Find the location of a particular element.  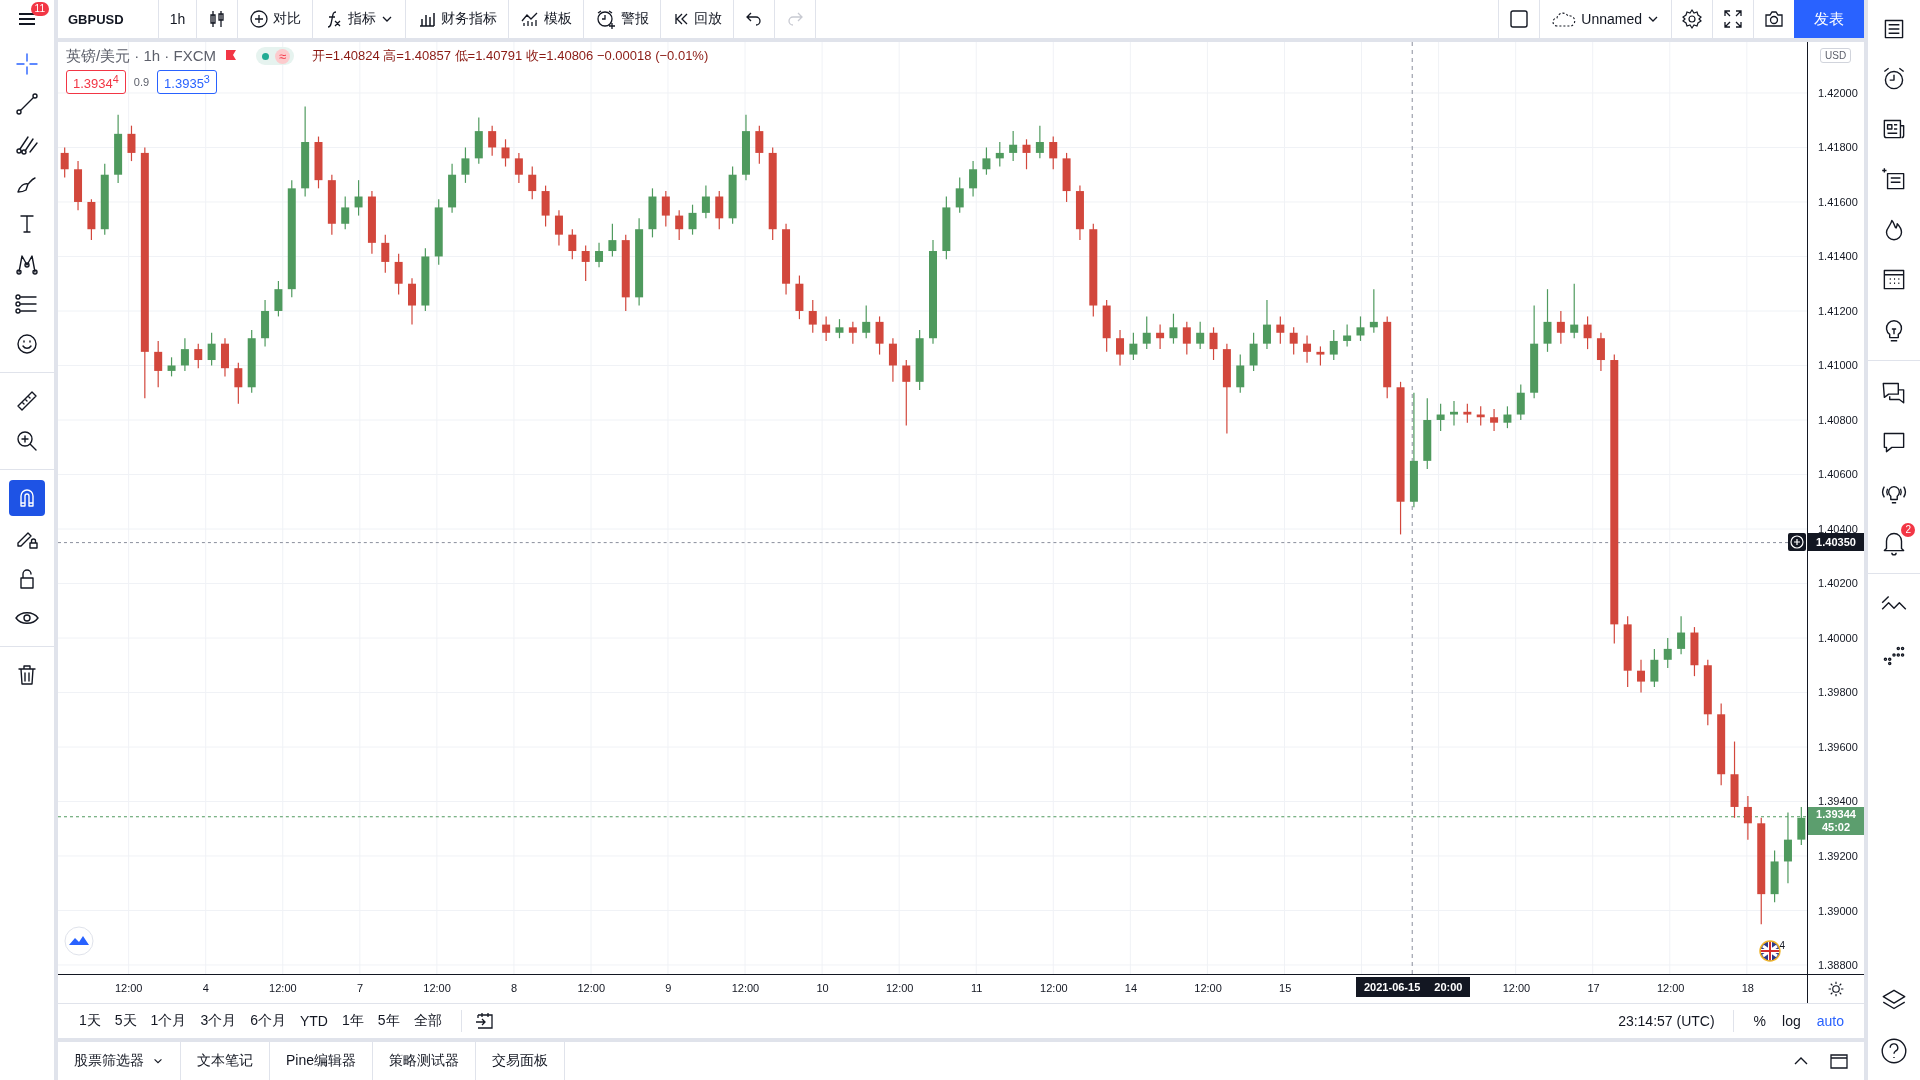

range-button: 5年 is located at coordinates (388, 1021).